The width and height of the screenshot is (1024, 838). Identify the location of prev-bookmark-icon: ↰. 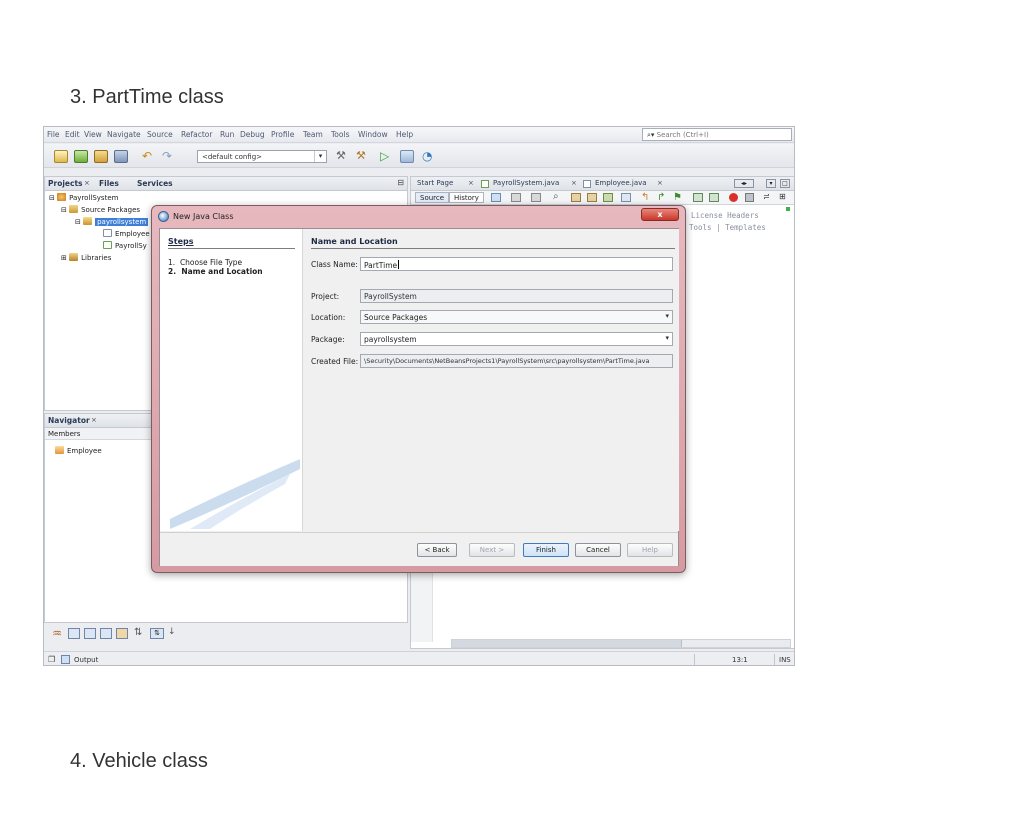
(645, 197).